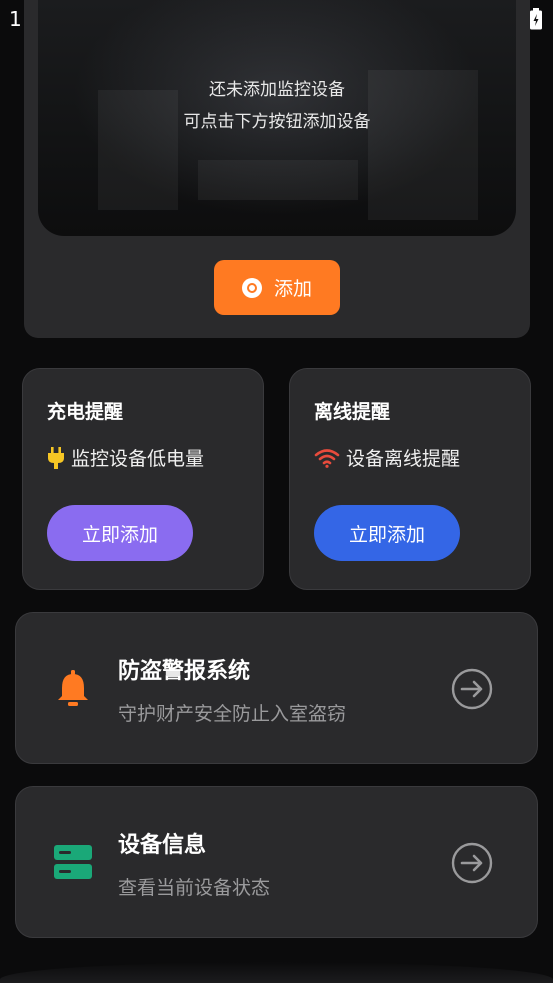 This screenshot has width=553, height=983. Describe the element at coordinates (403, 459) in the screenshot. I see `reminder-desc-text: 设备离线提醒` at that location.